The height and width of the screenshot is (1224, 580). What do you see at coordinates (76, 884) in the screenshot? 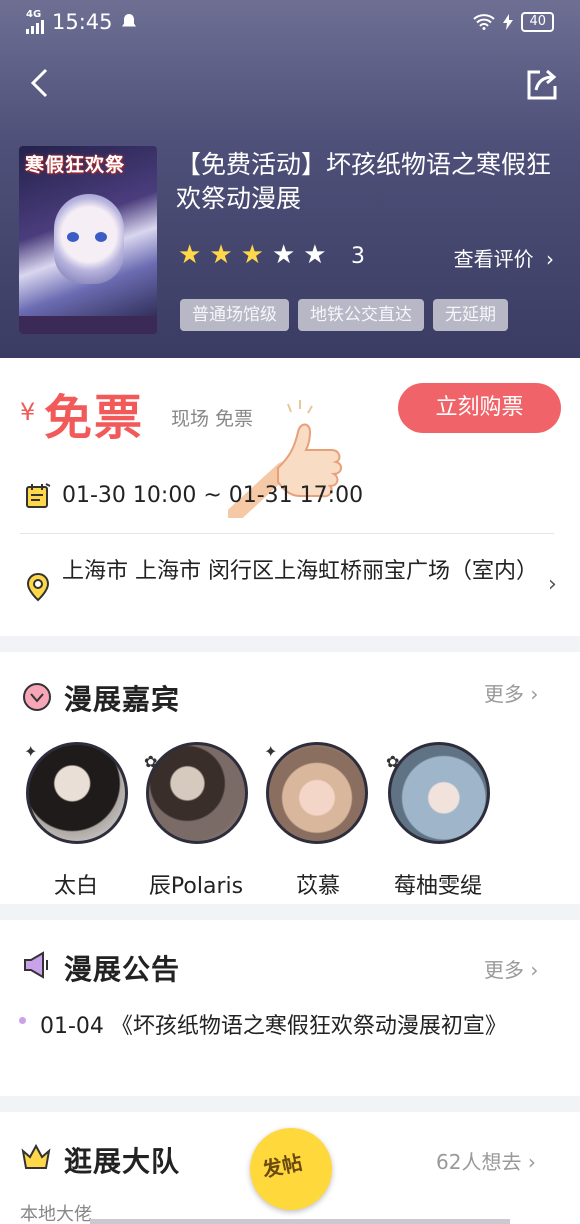
I see `guest-name: 太白` at bounding box center [76, 884].